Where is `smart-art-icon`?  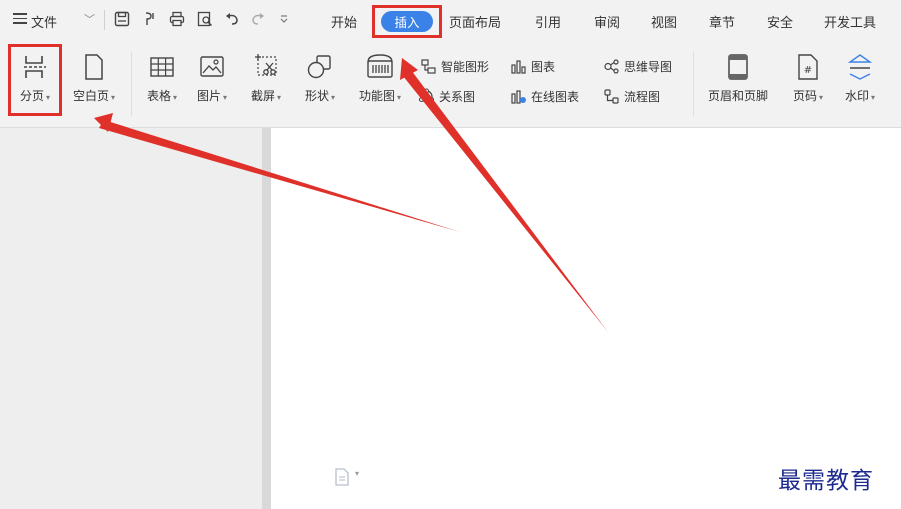
smart-art-icon is located at coordinates (428, 66).